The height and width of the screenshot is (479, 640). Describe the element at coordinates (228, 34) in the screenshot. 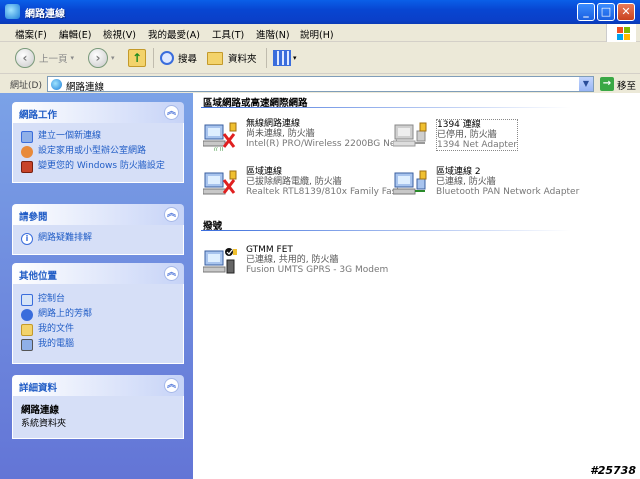

I see `menu-tools: 工具(T)` at that location.